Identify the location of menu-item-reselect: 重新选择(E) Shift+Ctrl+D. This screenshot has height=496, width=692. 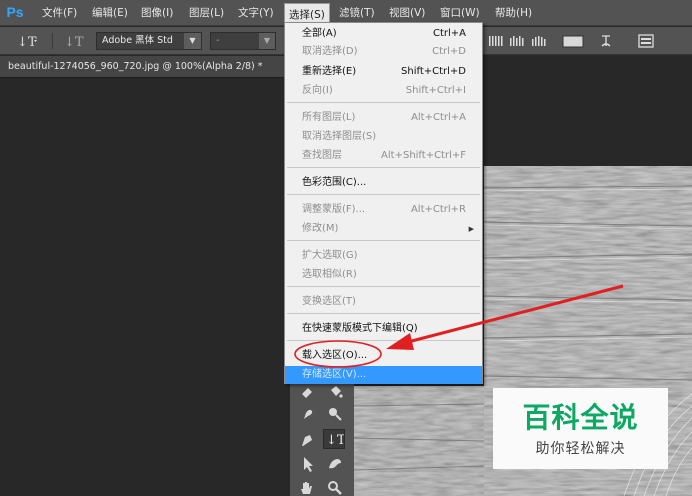
(383, 72).